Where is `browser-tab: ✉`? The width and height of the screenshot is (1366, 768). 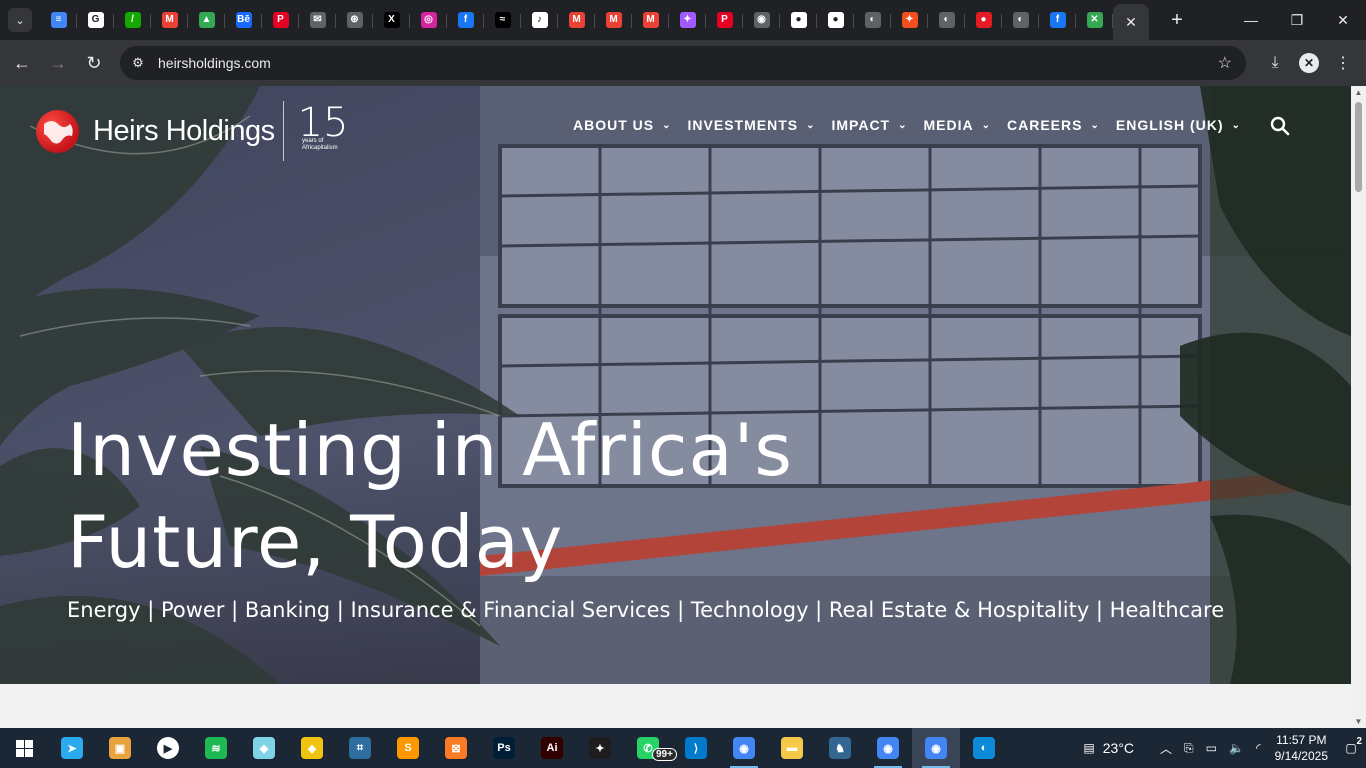
browser-tab: ✉ is located at coordinates (317, 20).